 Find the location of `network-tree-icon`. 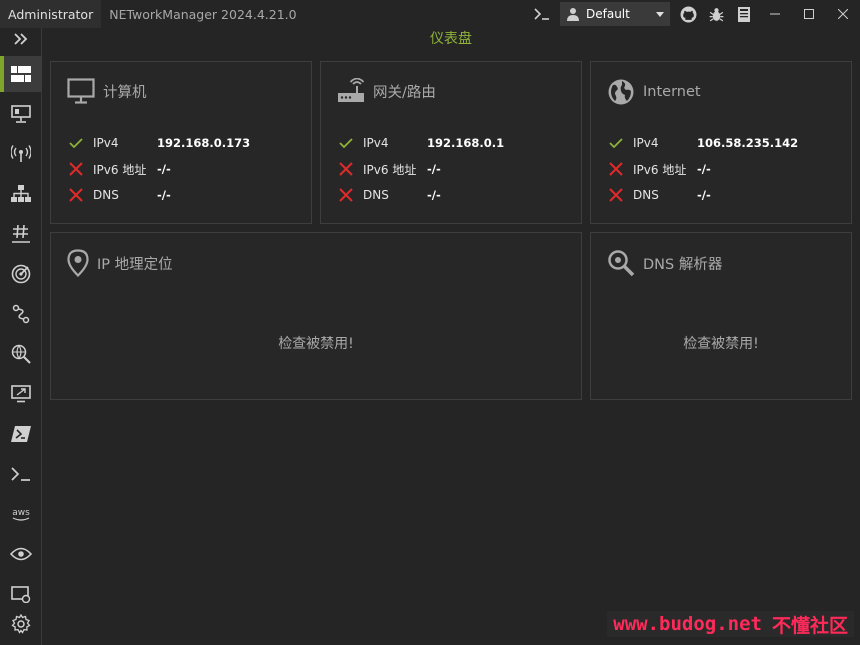

network-tree-icon is located at coordinates (21, 193).